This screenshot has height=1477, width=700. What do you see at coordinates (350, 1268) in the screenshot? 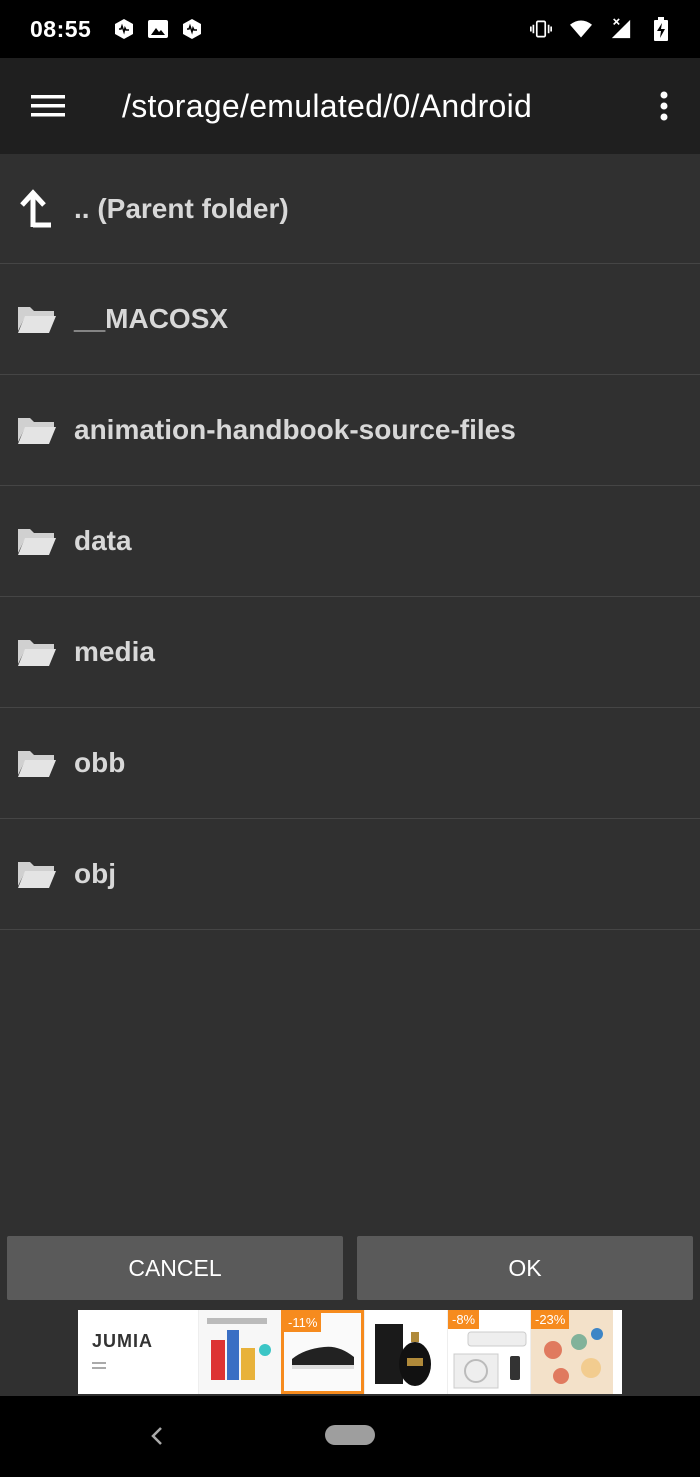
I see `dialog-buttons: CANCEL OK` at bounding box center [350, 1268].